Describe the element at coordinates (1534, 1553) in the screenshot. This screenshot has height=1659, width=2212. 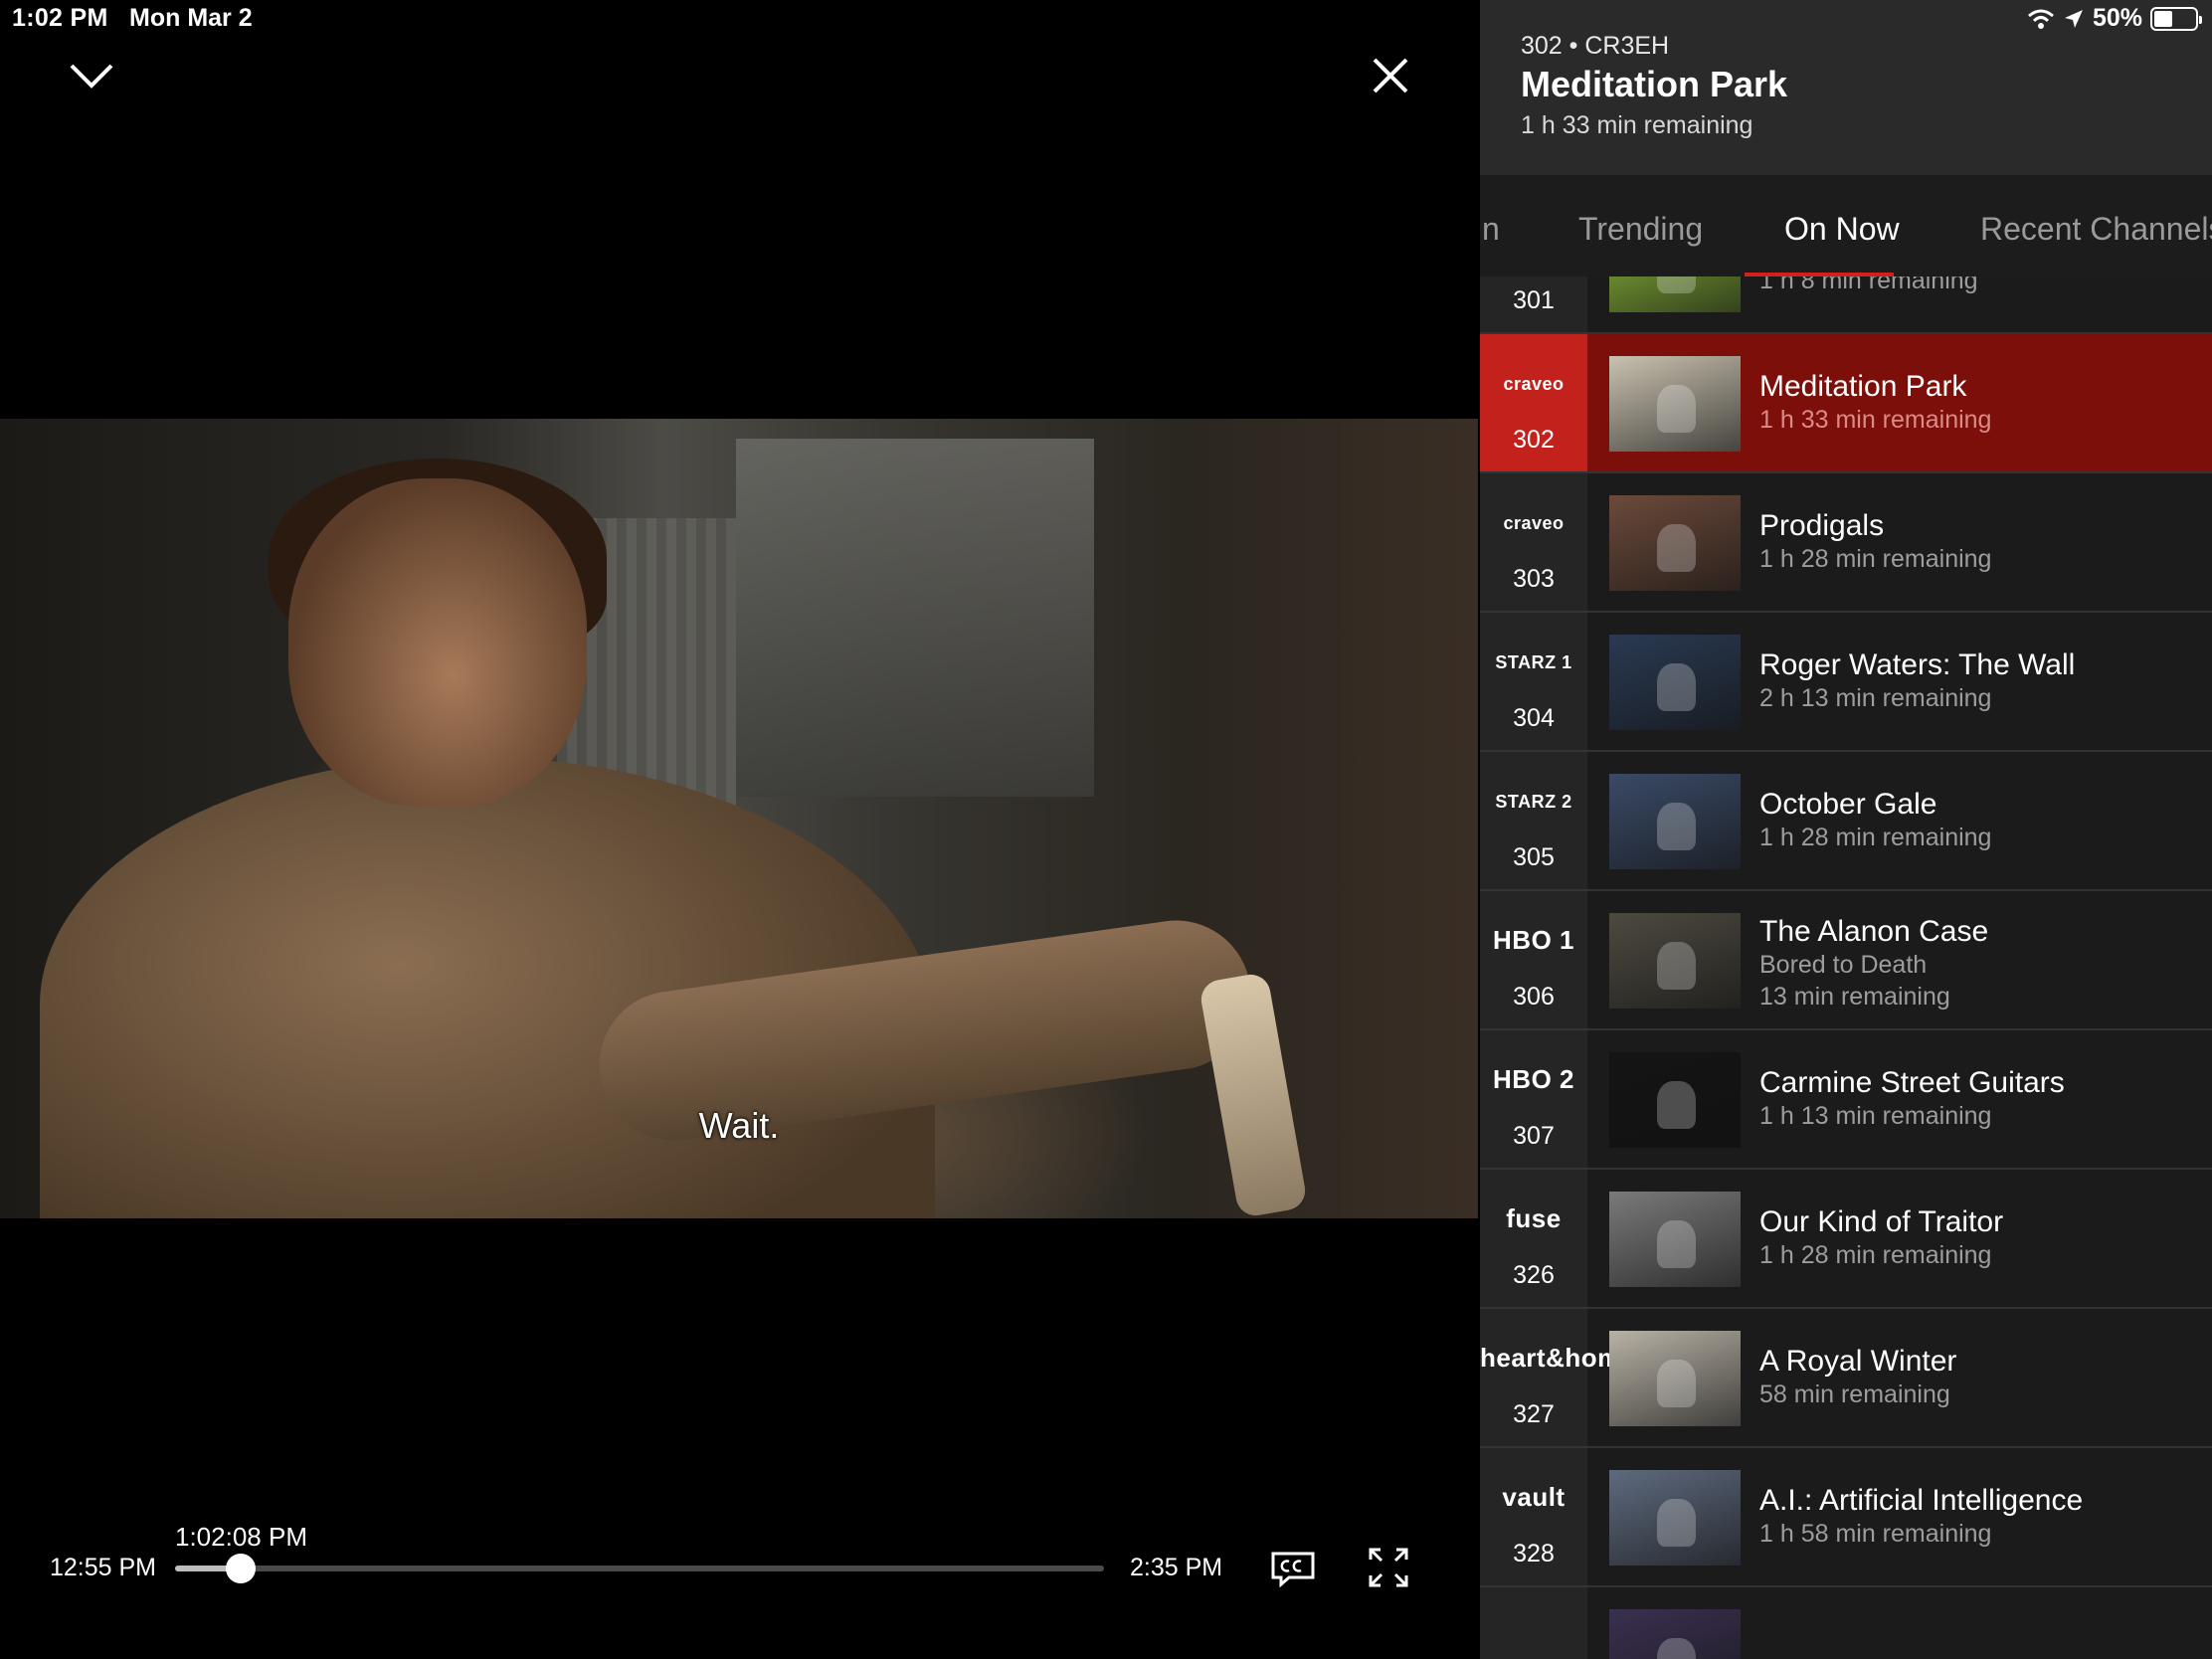
I see `channel-number: 328` at that location.